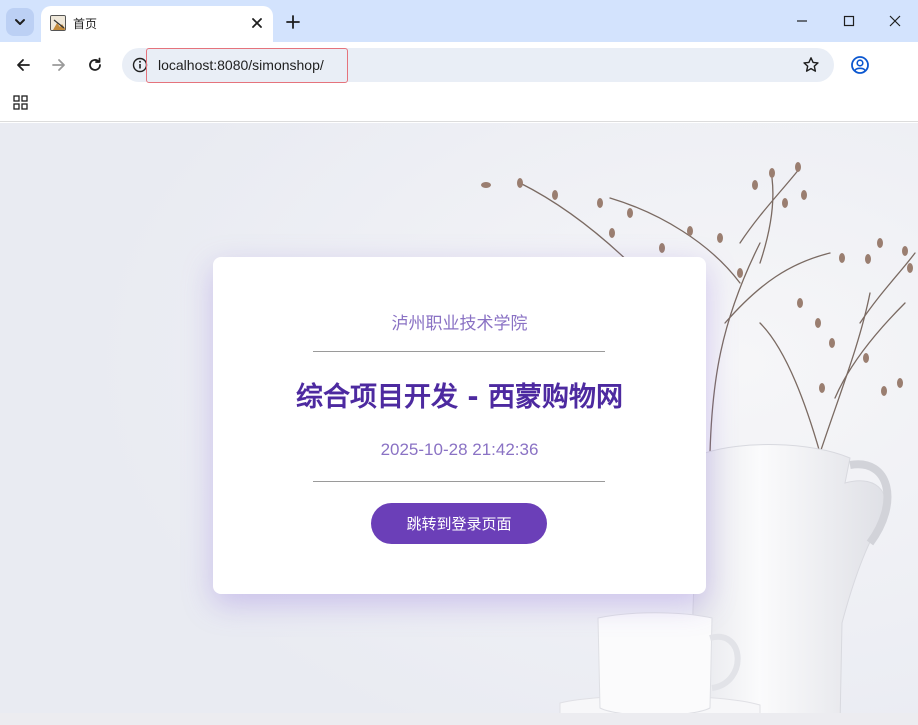  I want to click on minimize-button, so click(802, 21).